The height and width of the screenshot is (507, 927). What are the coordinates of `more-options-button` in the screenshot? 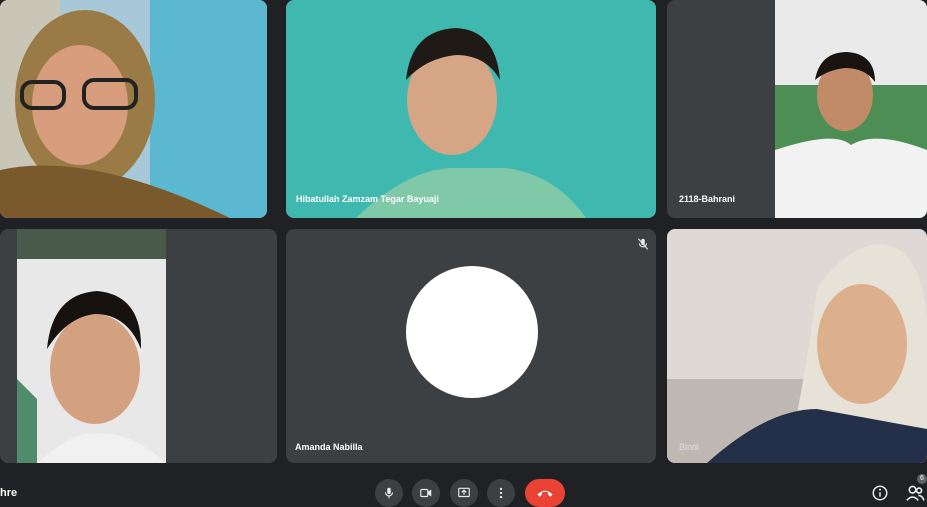 It's located at (501, 493).